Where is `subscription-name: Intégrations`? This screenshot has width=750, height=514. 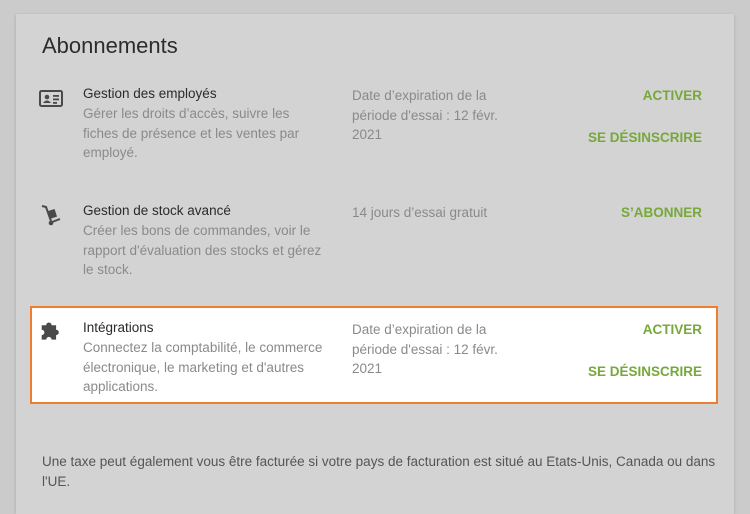
subscription-name: Intégrations is located at coordinates (118, 327).